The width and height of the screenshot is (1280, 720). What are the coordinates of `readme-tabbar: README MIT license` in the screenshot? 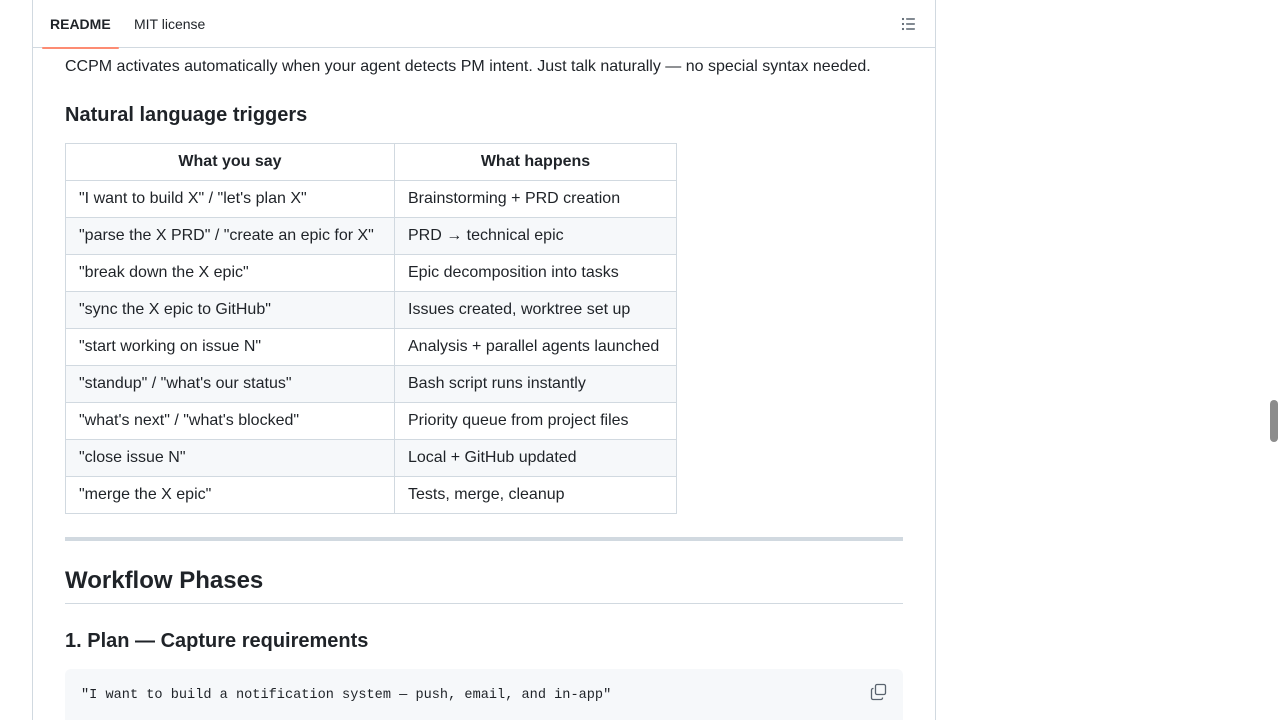 It's located at (484, 24).